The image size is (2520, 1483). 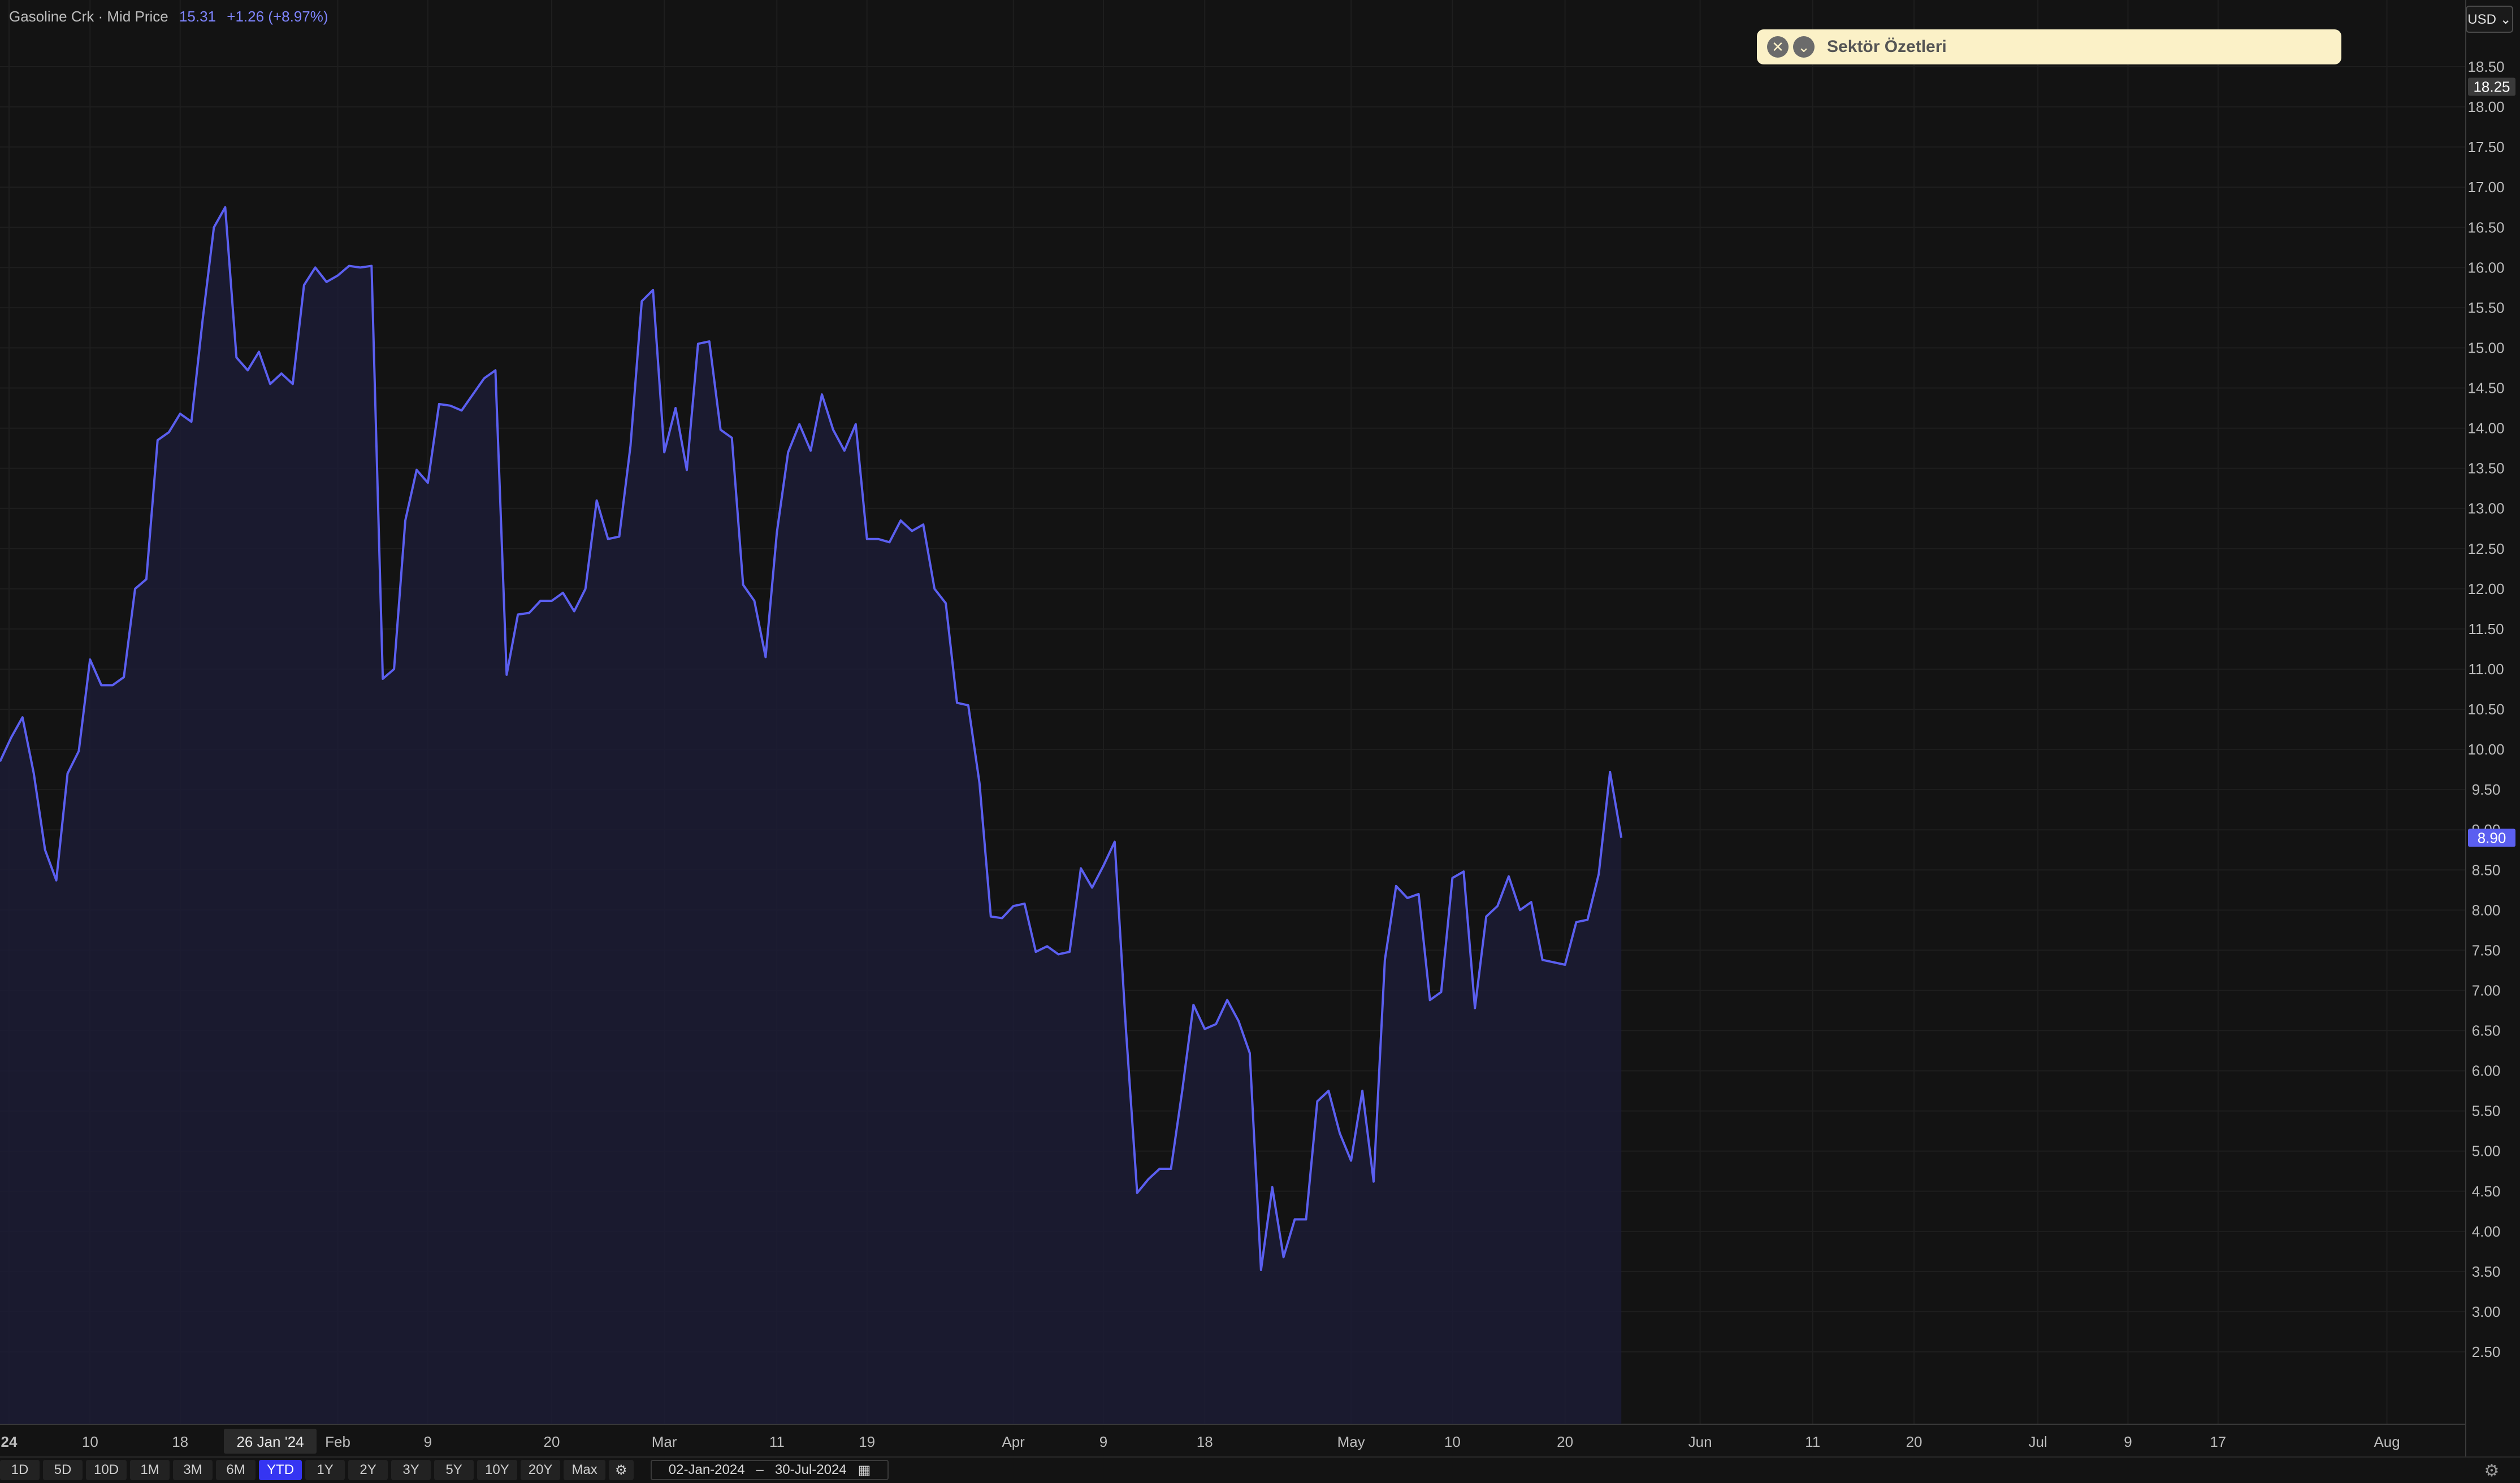 I want to click on date-range-end: 30-Jul-2024, so click(x=810, y=1469).